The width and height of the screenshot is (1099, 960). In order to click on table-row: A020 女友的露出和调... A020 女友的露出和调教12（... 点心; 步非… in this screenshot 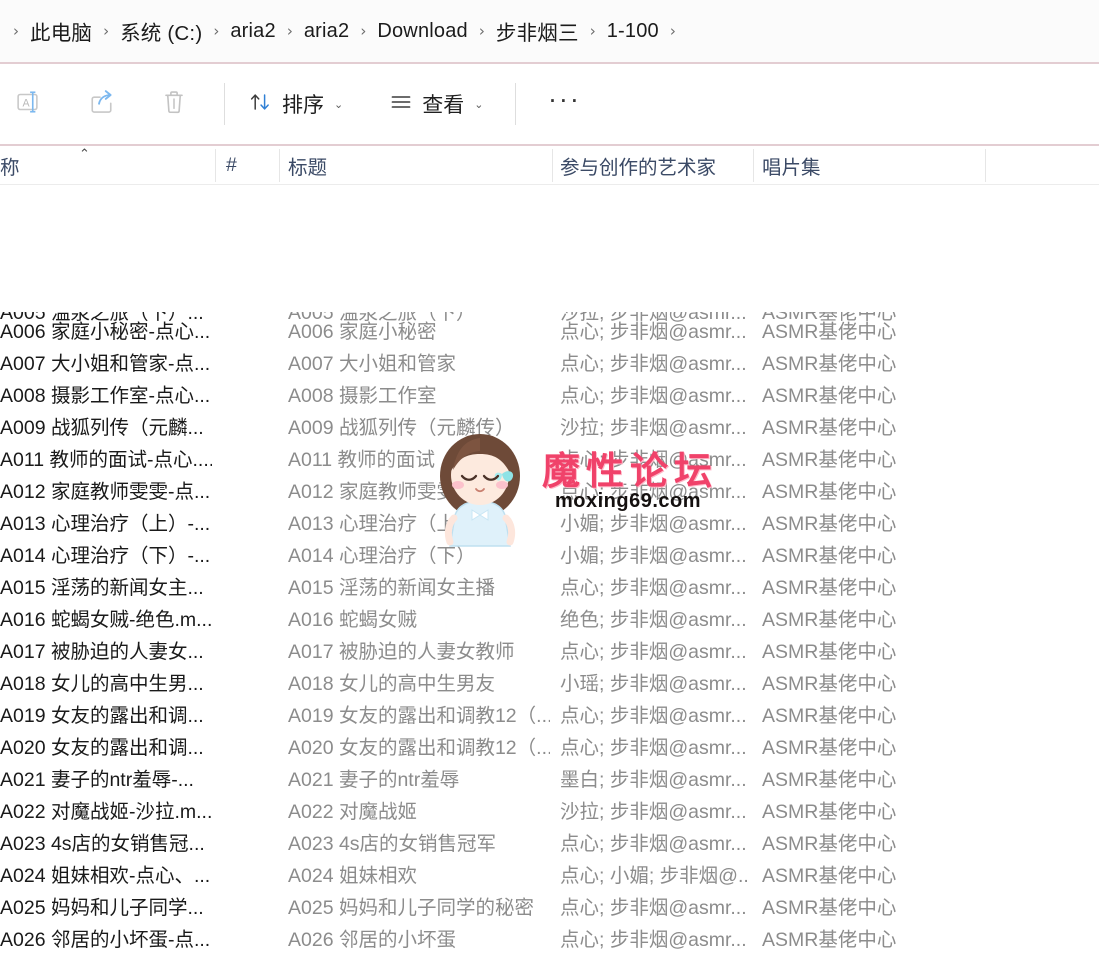, I will do `click(549, 745)`.